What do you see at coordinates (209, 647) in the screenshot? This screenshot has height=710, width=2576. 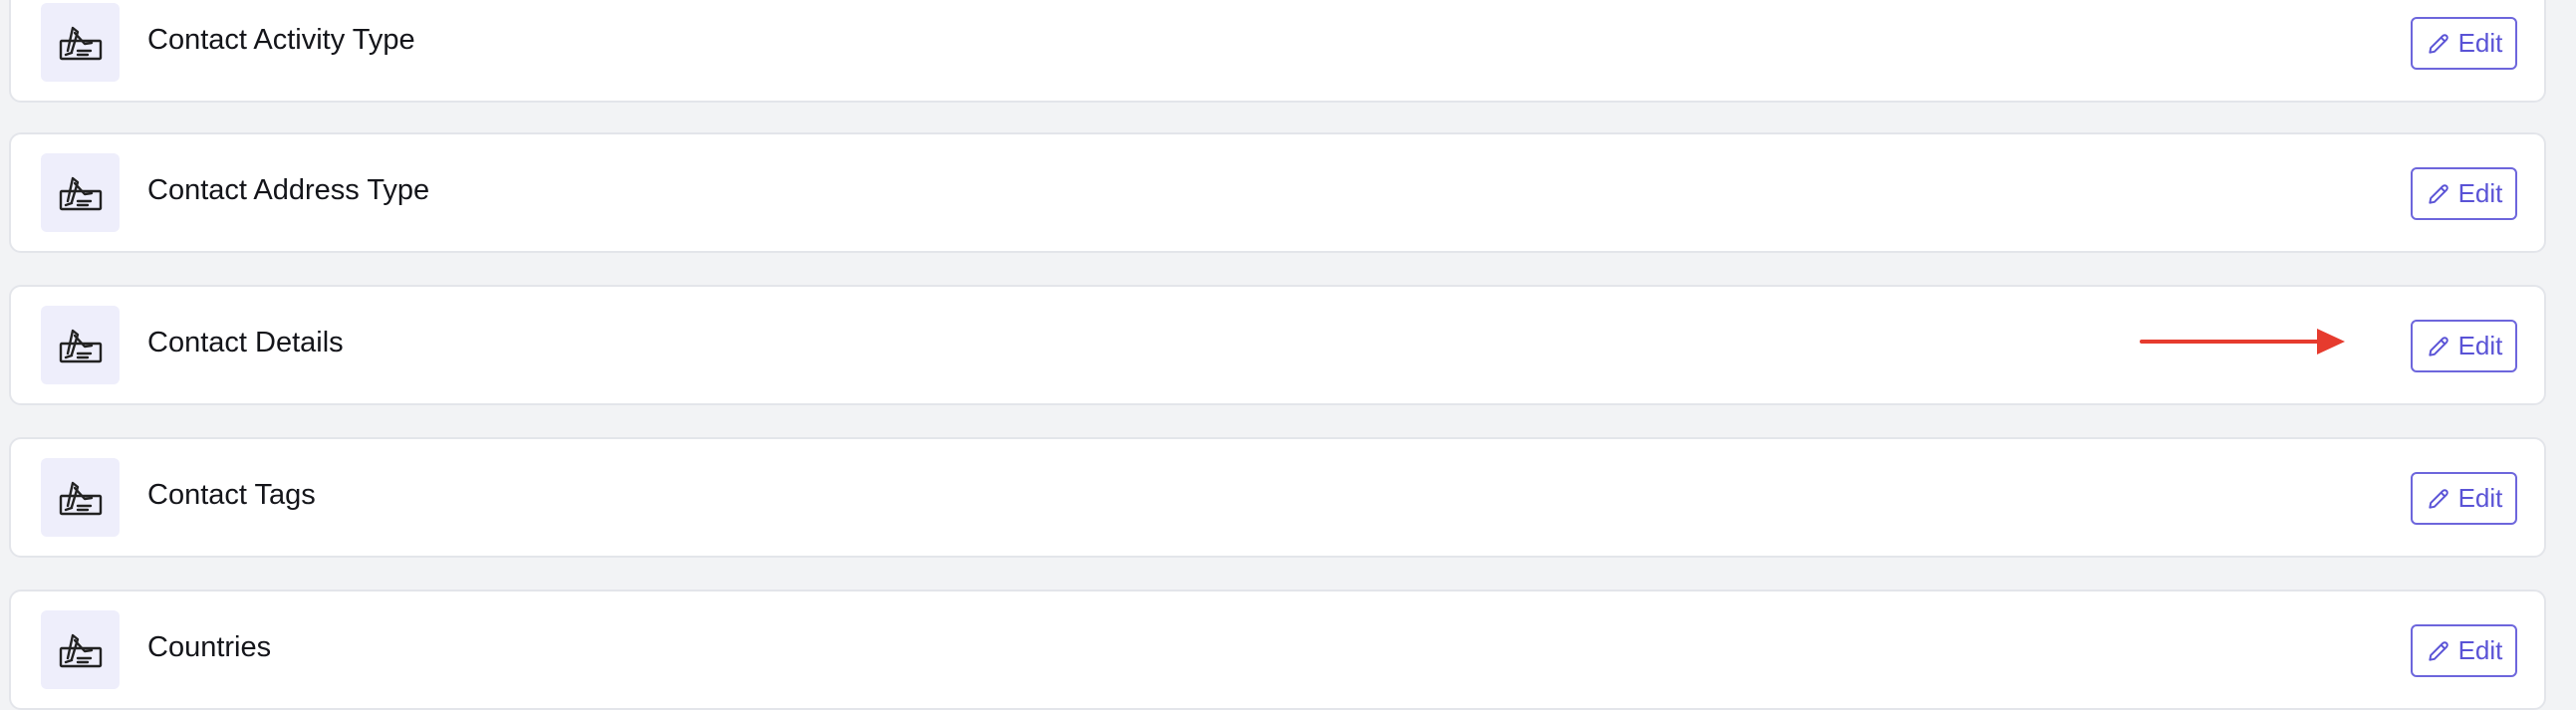 I see `row-label: Countries` at bounding box center [209, 647].